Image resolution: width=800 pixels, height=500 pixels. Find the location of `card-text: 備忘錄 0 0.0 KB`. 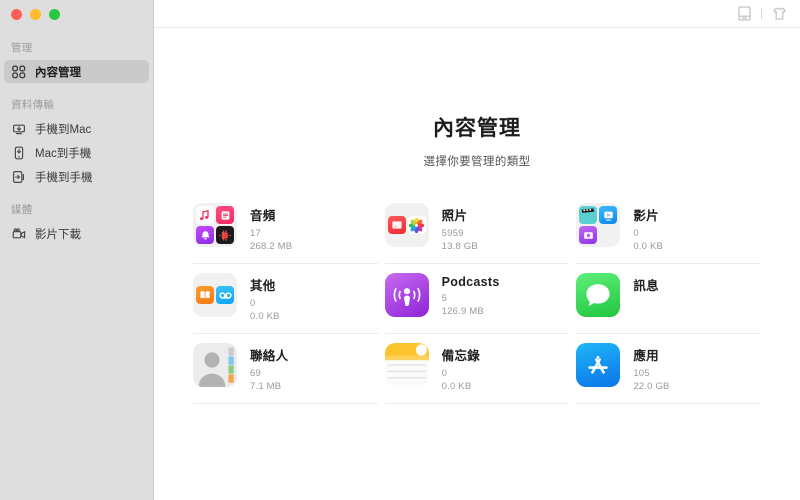

card-text: 備忘錄 0 0.0 KB is located at coordinates (461, 367).